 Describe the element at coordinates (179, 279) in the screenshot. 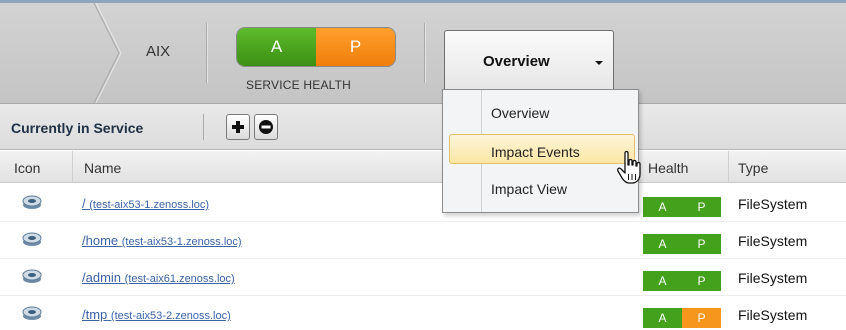

I see `service-host: (test-aix61.zenoss.loc)` at that location.